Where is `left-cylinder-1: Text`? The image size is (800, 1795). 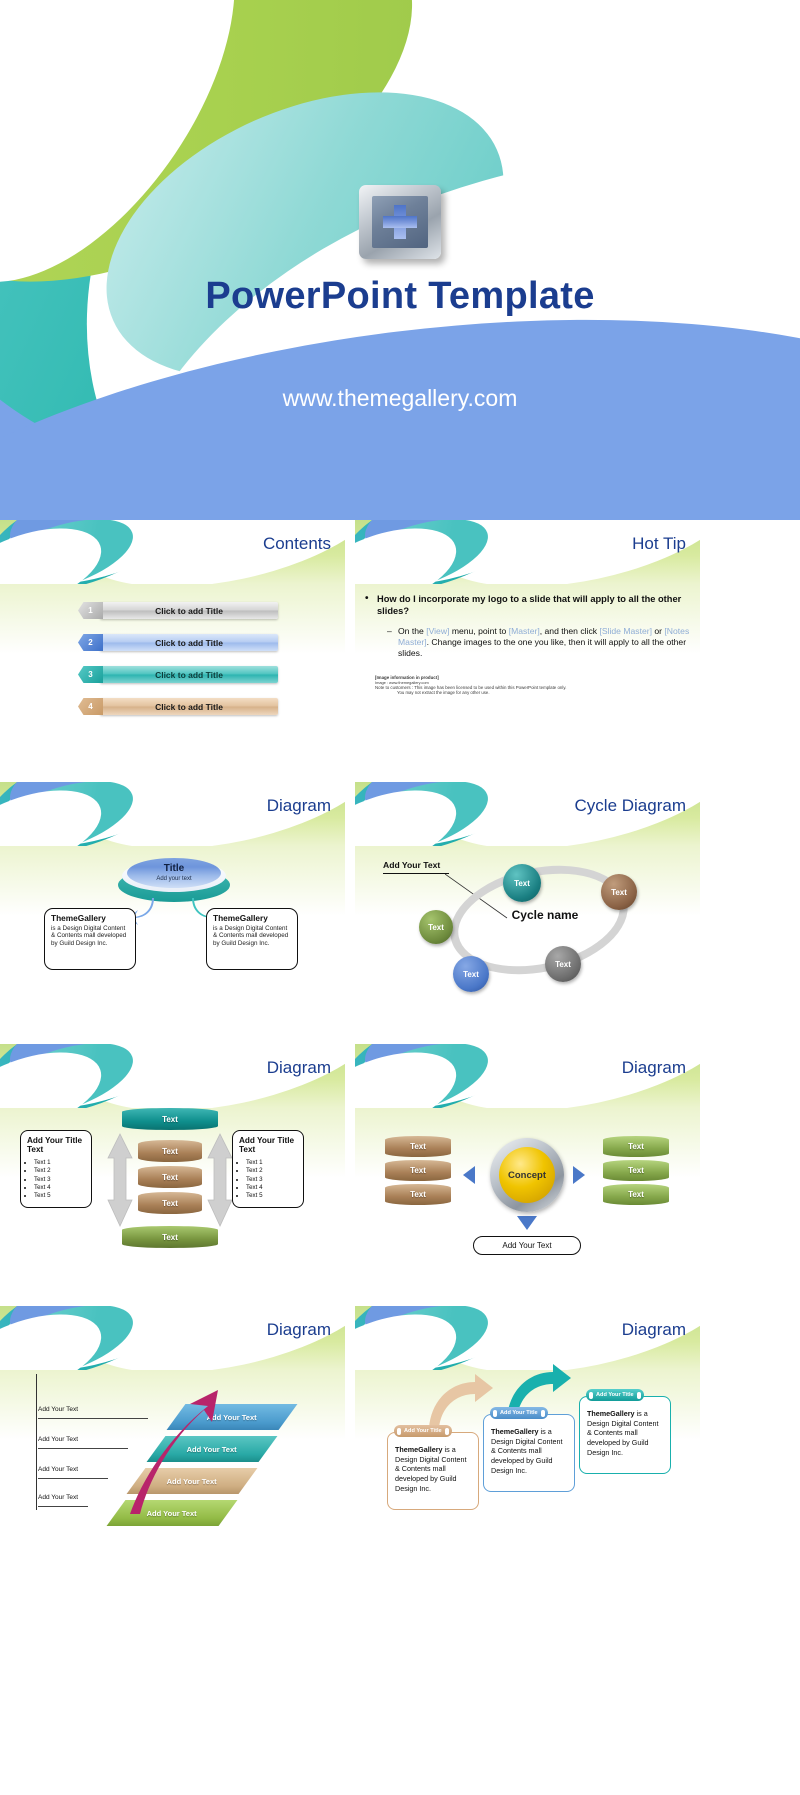 left-cylinder-1: Text is located at coordinates (418, 1146).